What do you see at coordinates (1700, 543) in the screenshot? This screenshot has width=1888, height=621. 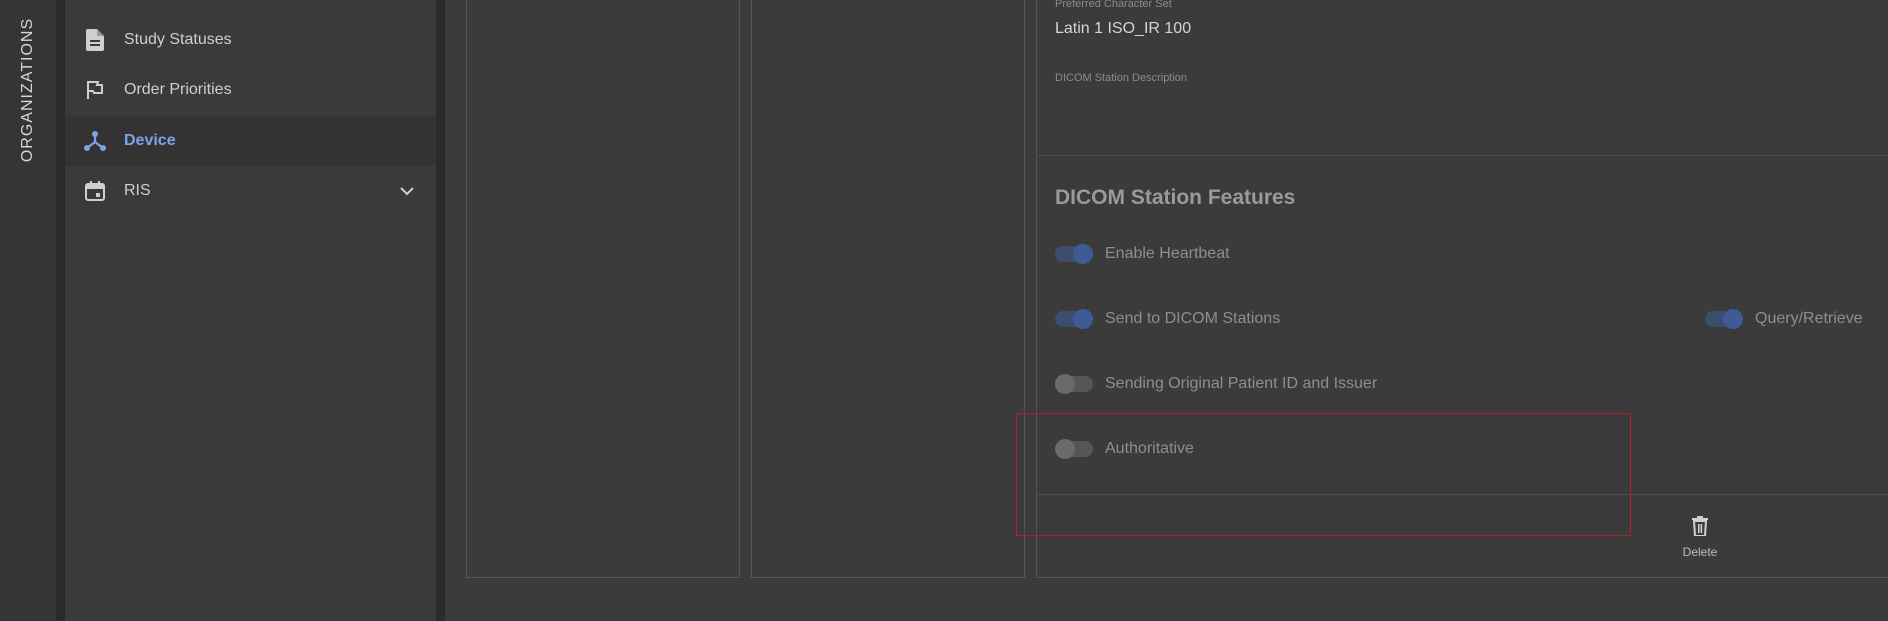 I see `delete-button: Delete` at bounding box center [1700, 543].